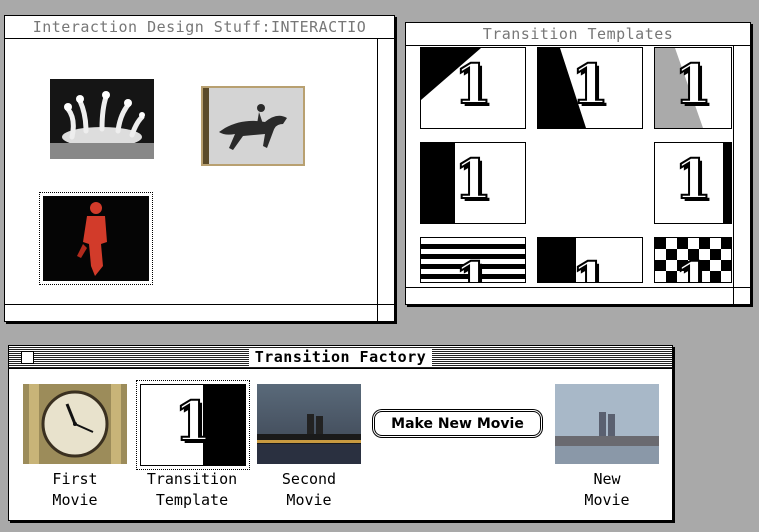  I want to click on make-new-movie-button: Make New Movie, so click(457, 423).